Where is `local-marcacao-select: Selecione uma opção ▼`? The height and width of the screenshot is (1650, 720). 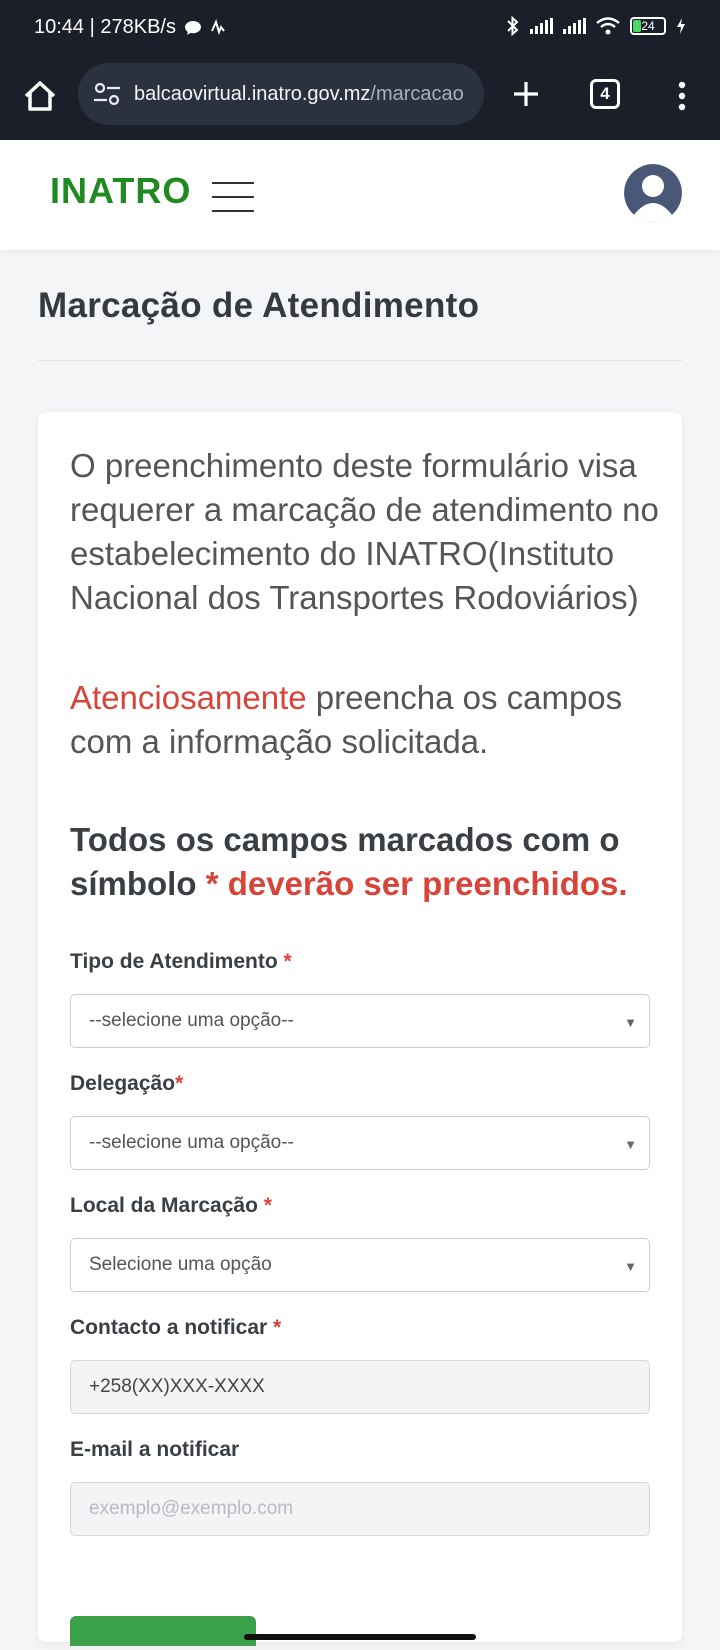
local-marcacao-select: Selecione uma opção ▼ is located at coordinates (360, 1265).